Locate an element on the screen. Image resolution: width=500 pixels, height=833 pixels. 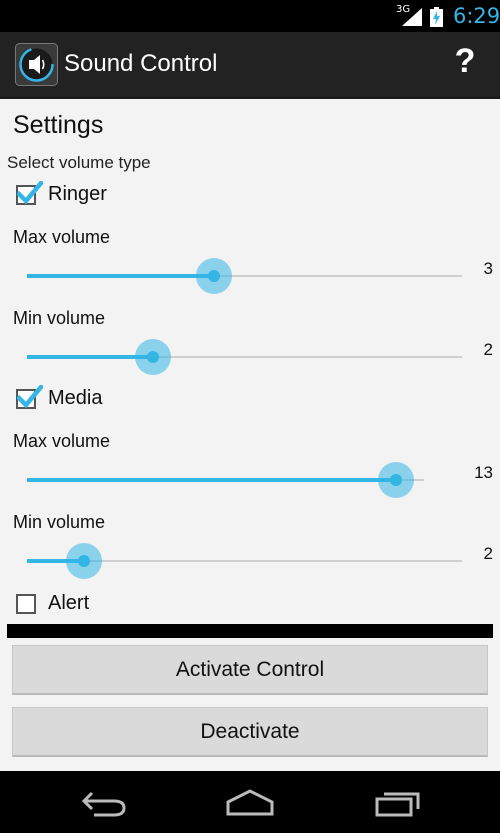
action-bar: Sound Control ? is located at coordinates (250, 65).